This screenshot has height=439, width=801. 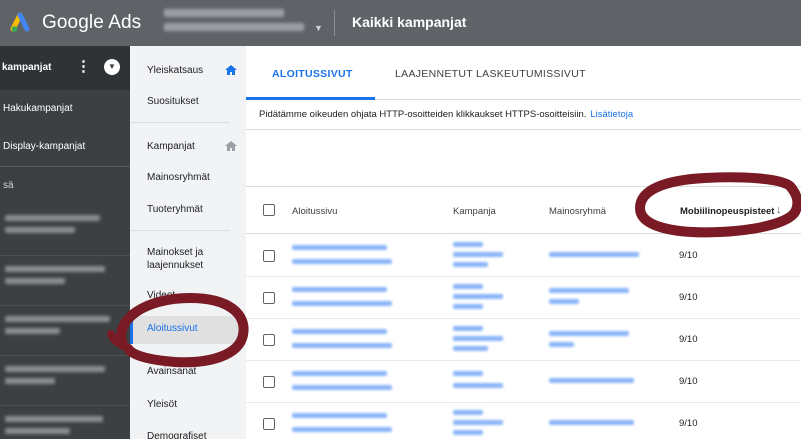 What do you see at coordinates (334, 23) in the screenshot?
I see `header-divider` at bounding box center [334, 23].